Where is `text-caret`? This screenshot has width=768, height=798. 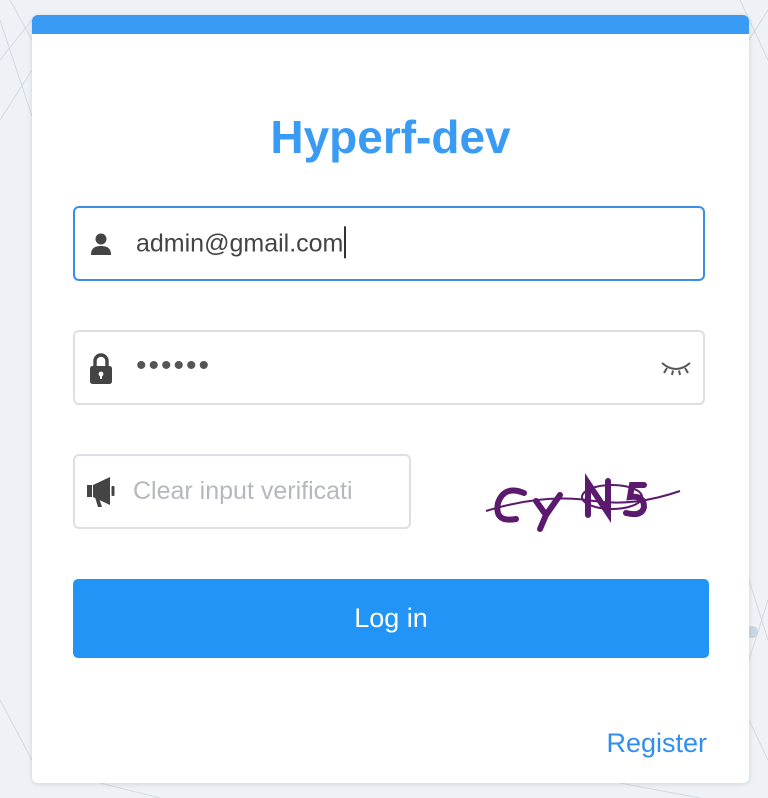
text-caret is located at coordinates (345, 242).